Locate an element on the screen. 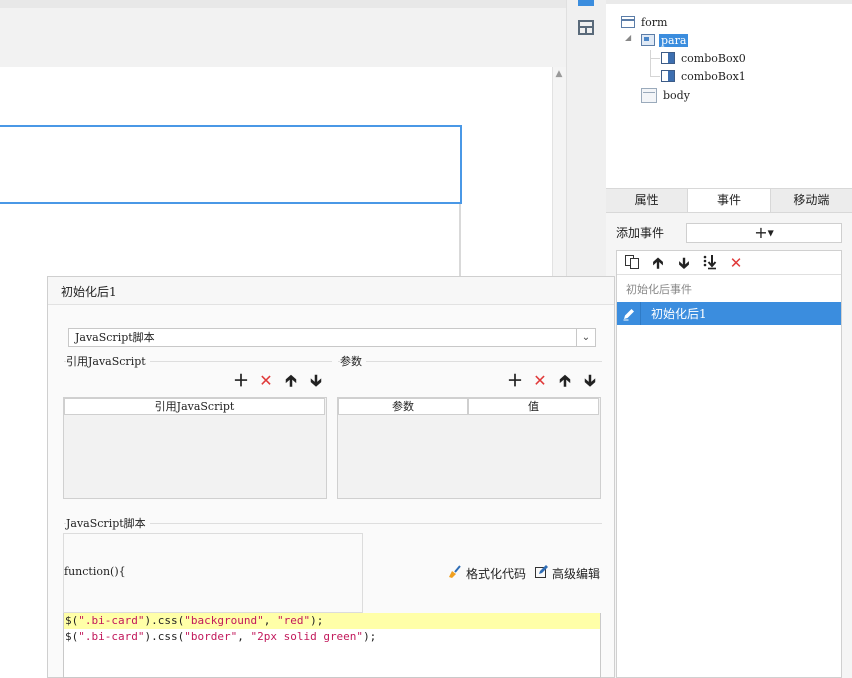 The height and width of the screenshot is (678, 852). section-divider is located at coordinates (470, 361).